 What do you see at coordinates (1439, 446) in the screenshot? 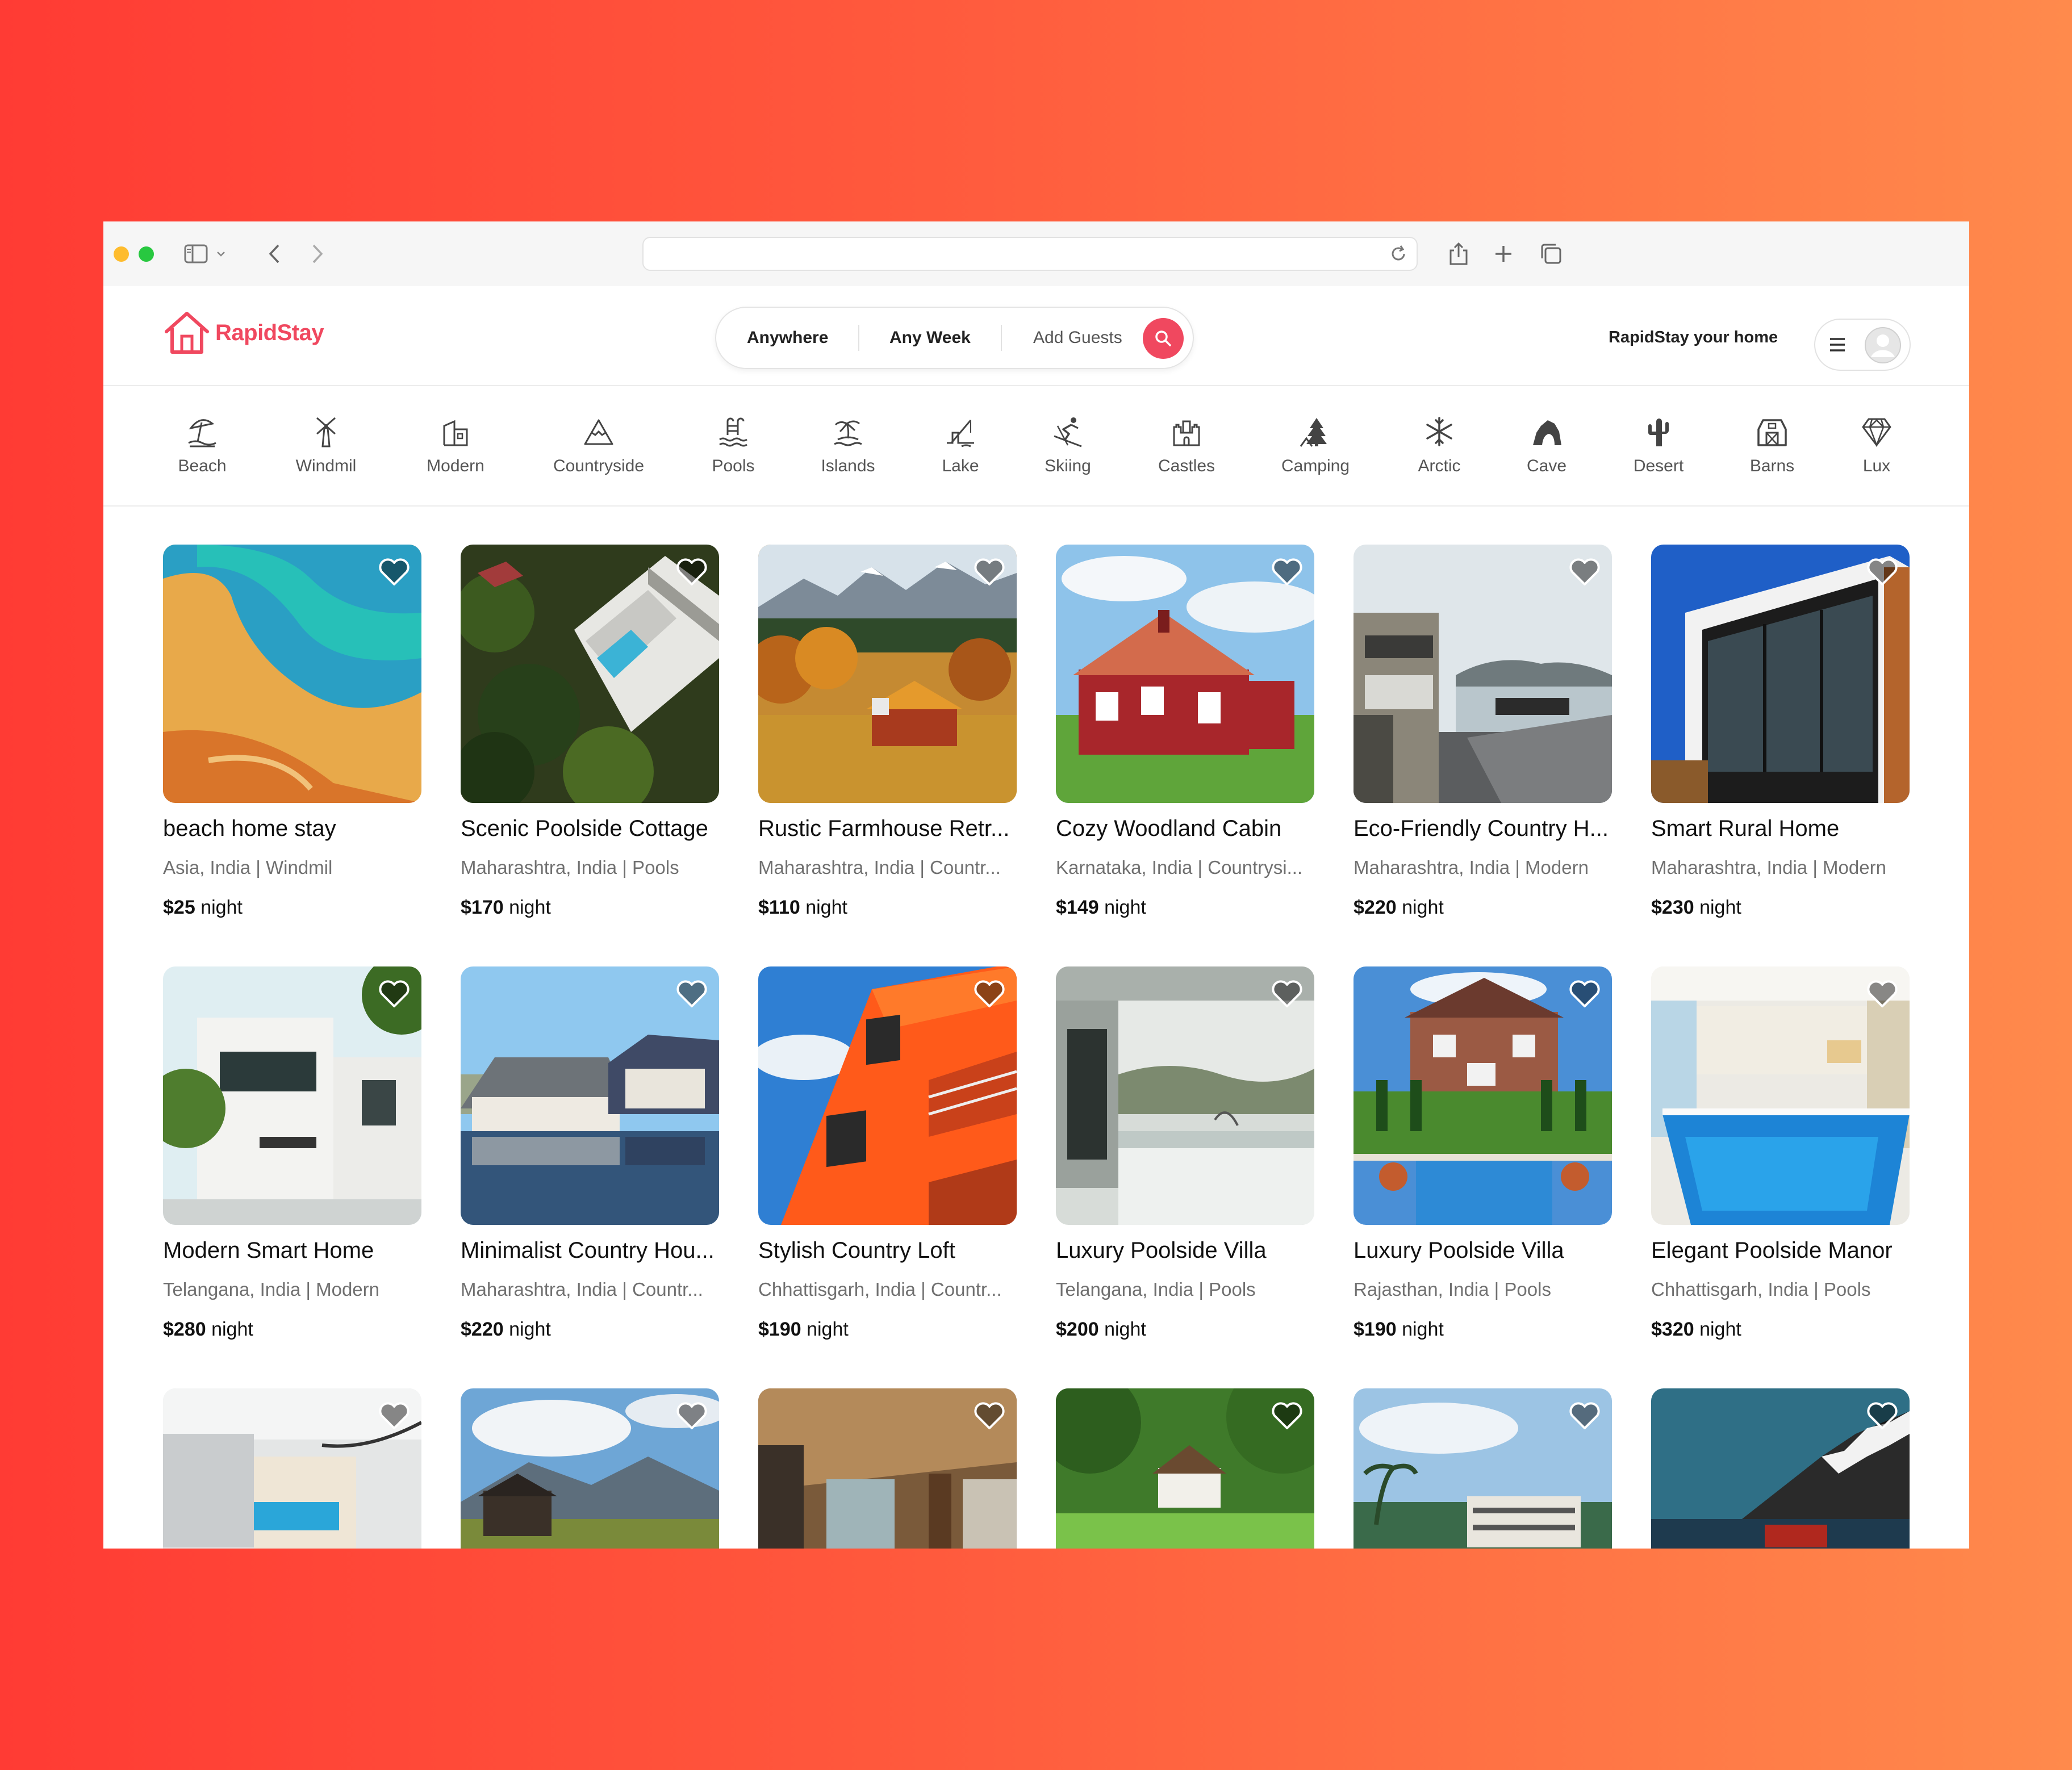
I see `category-arctic: Arctic` at bounding box center [1439, 446].